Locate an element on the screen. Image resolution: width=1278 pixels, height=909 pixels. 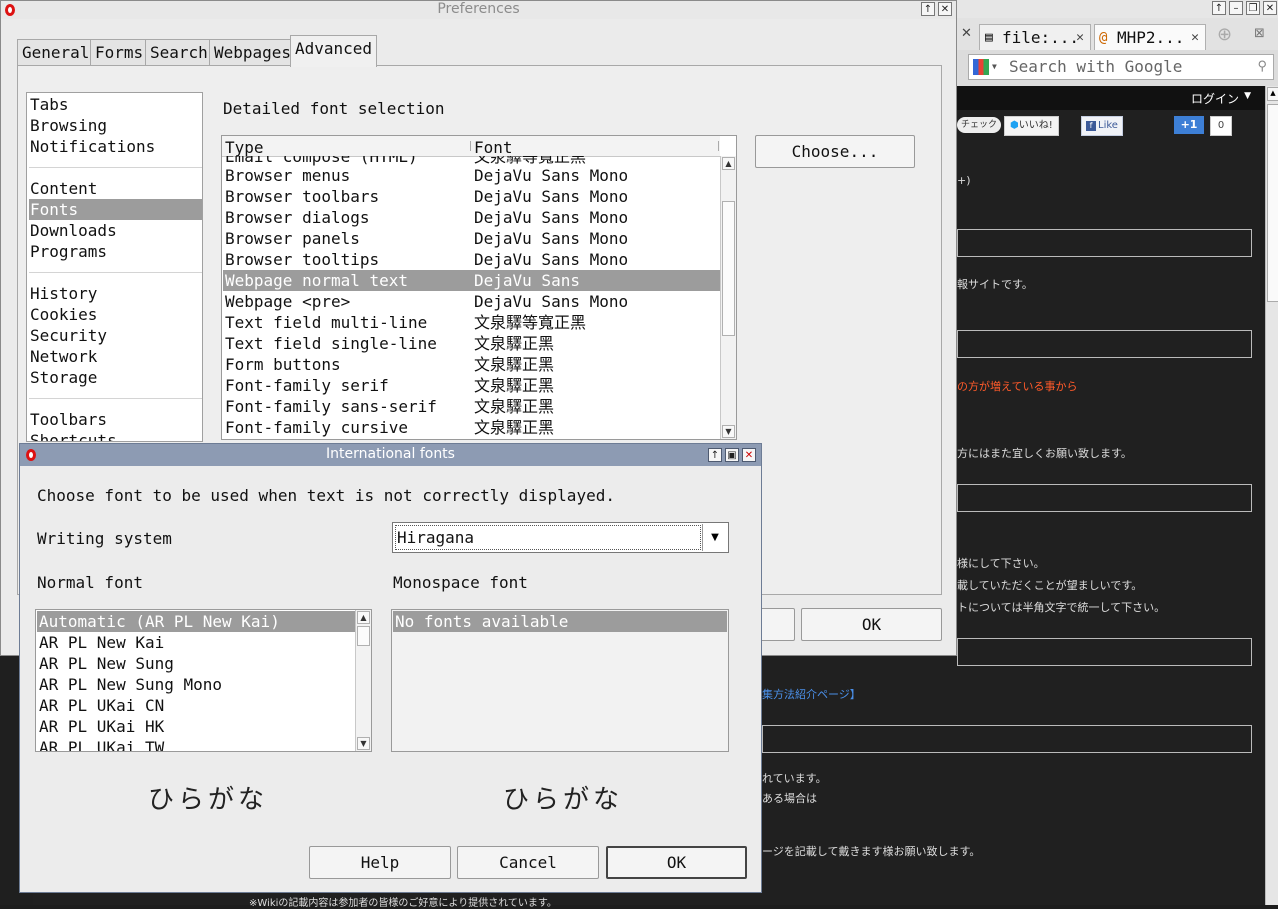
tab-search: Search is located at coordinates (179, 52).